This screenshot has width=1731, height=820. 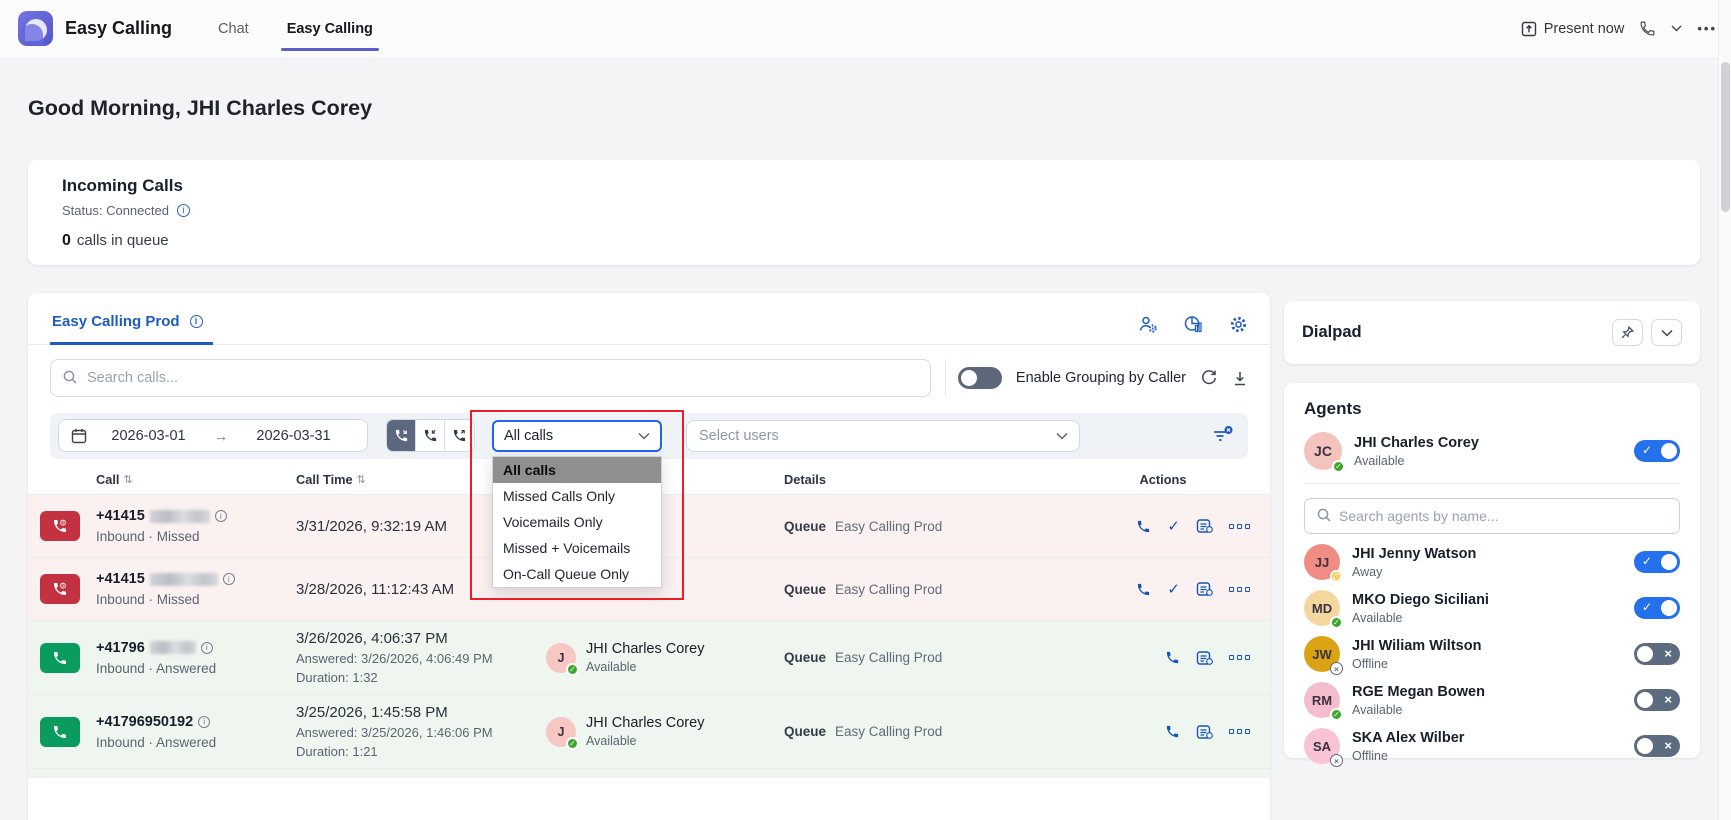 What do you see at coordinates (1322, 608) in the screenshot?
I see `avatar-initials: MD` at bounding box center [1322, 608].